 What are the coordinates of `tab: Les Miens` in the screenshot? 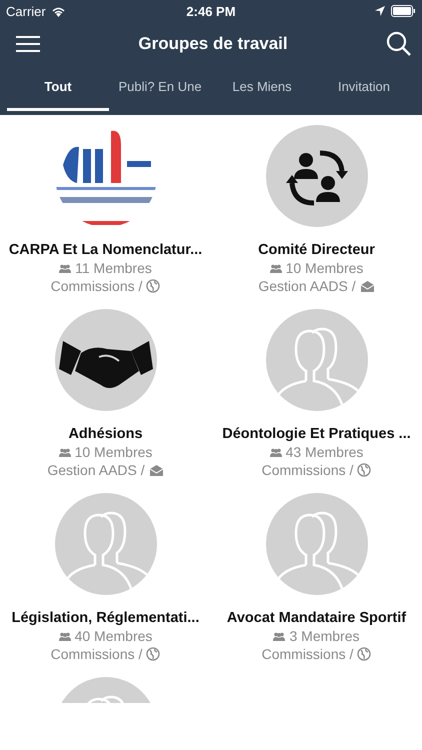 It's located at (262, 88).